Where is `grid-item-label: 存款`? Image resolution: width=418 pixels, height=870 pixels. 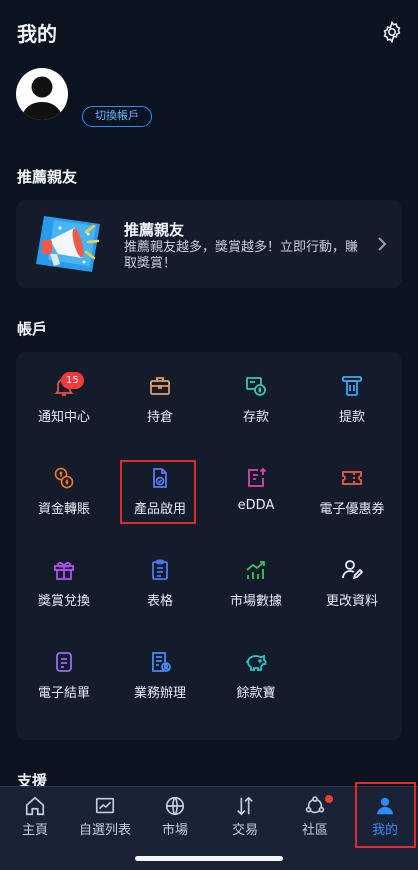
grid-item-label: 存款 is located at coordinates (255, 417).